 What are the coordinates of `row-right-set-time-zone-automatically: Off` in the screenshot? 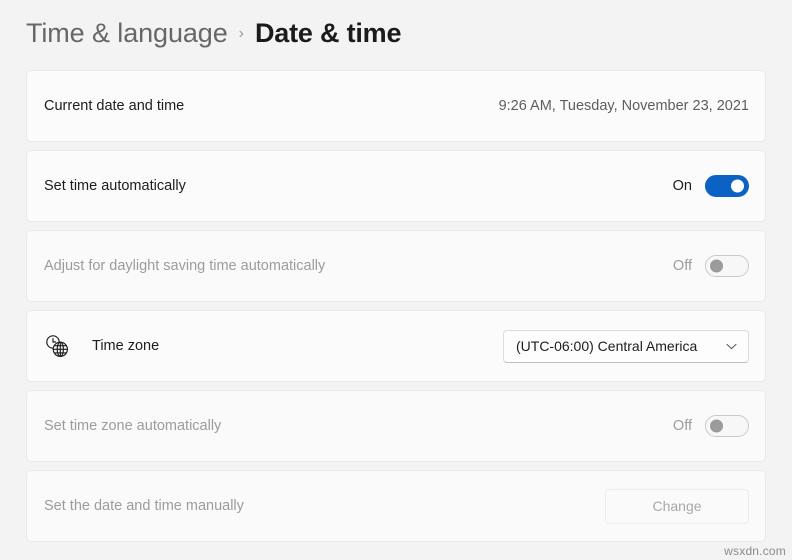 It's located at (711, 426).